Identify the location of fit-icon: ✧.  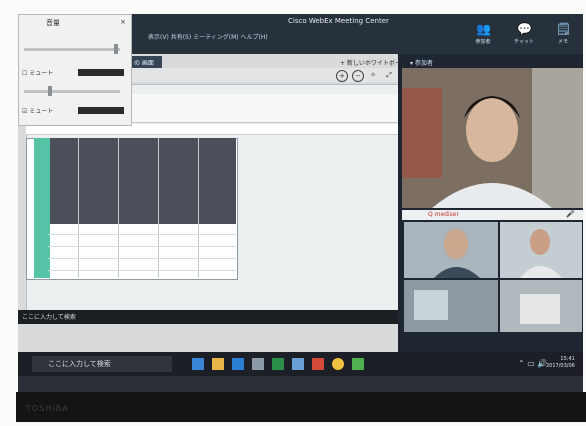
(373, 75).